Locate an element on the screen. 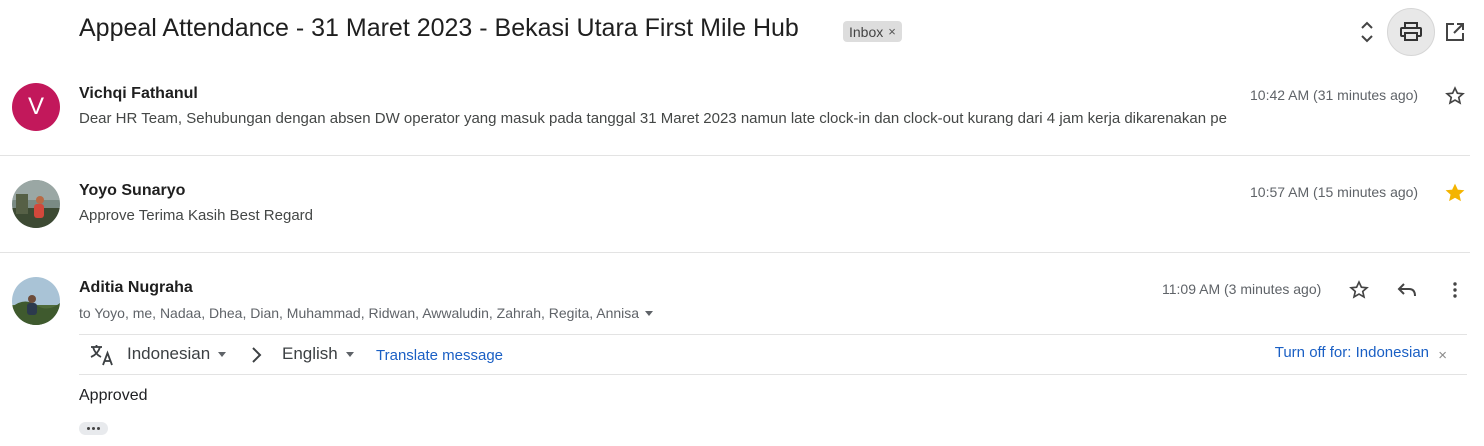  translate-icon is located at coordinates (102, 355).